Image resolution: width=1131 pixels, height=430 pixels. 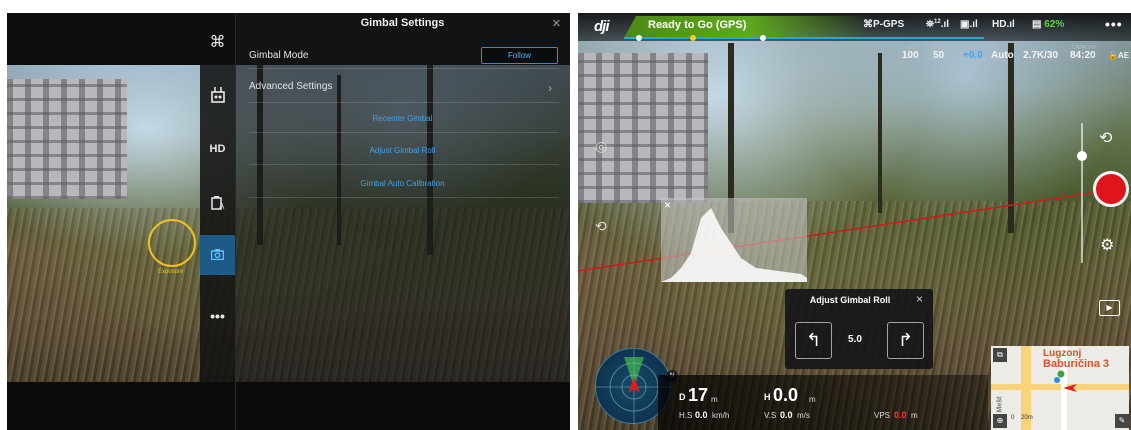 I want to click on battery-percent: 62%, so click(x=1054, y=24).